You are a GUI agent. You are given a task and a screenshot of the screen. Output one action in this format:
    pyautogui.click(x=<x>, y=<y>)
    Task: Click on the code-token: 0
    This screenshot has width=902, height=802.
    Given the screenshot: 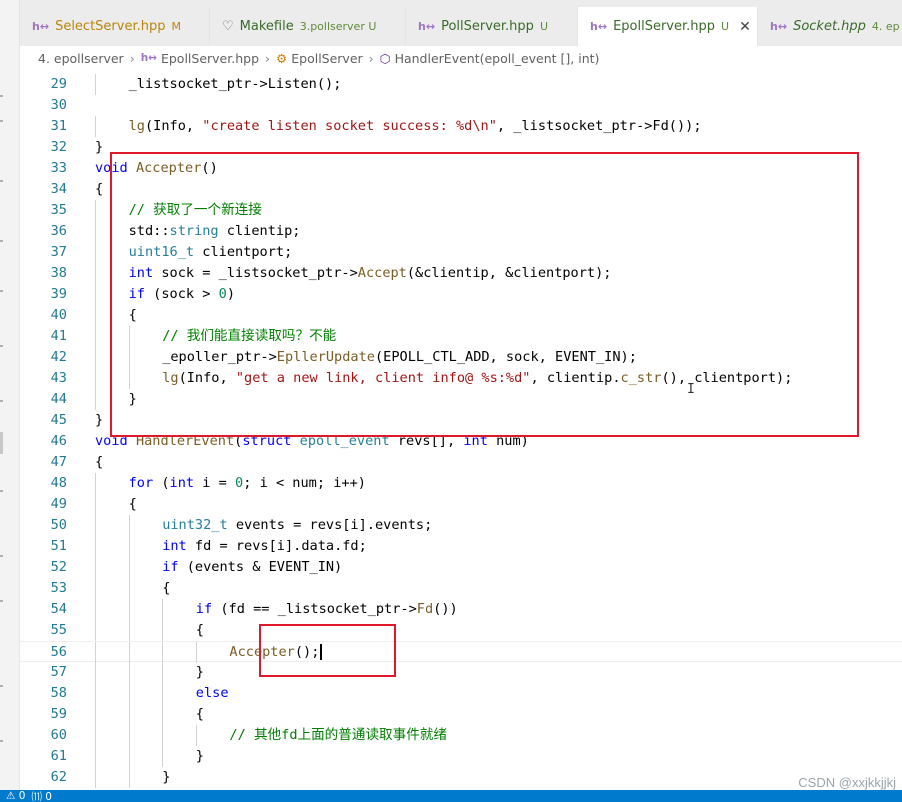 What is the action you would take?
    pyautogui.click(x=239, y=483)
    